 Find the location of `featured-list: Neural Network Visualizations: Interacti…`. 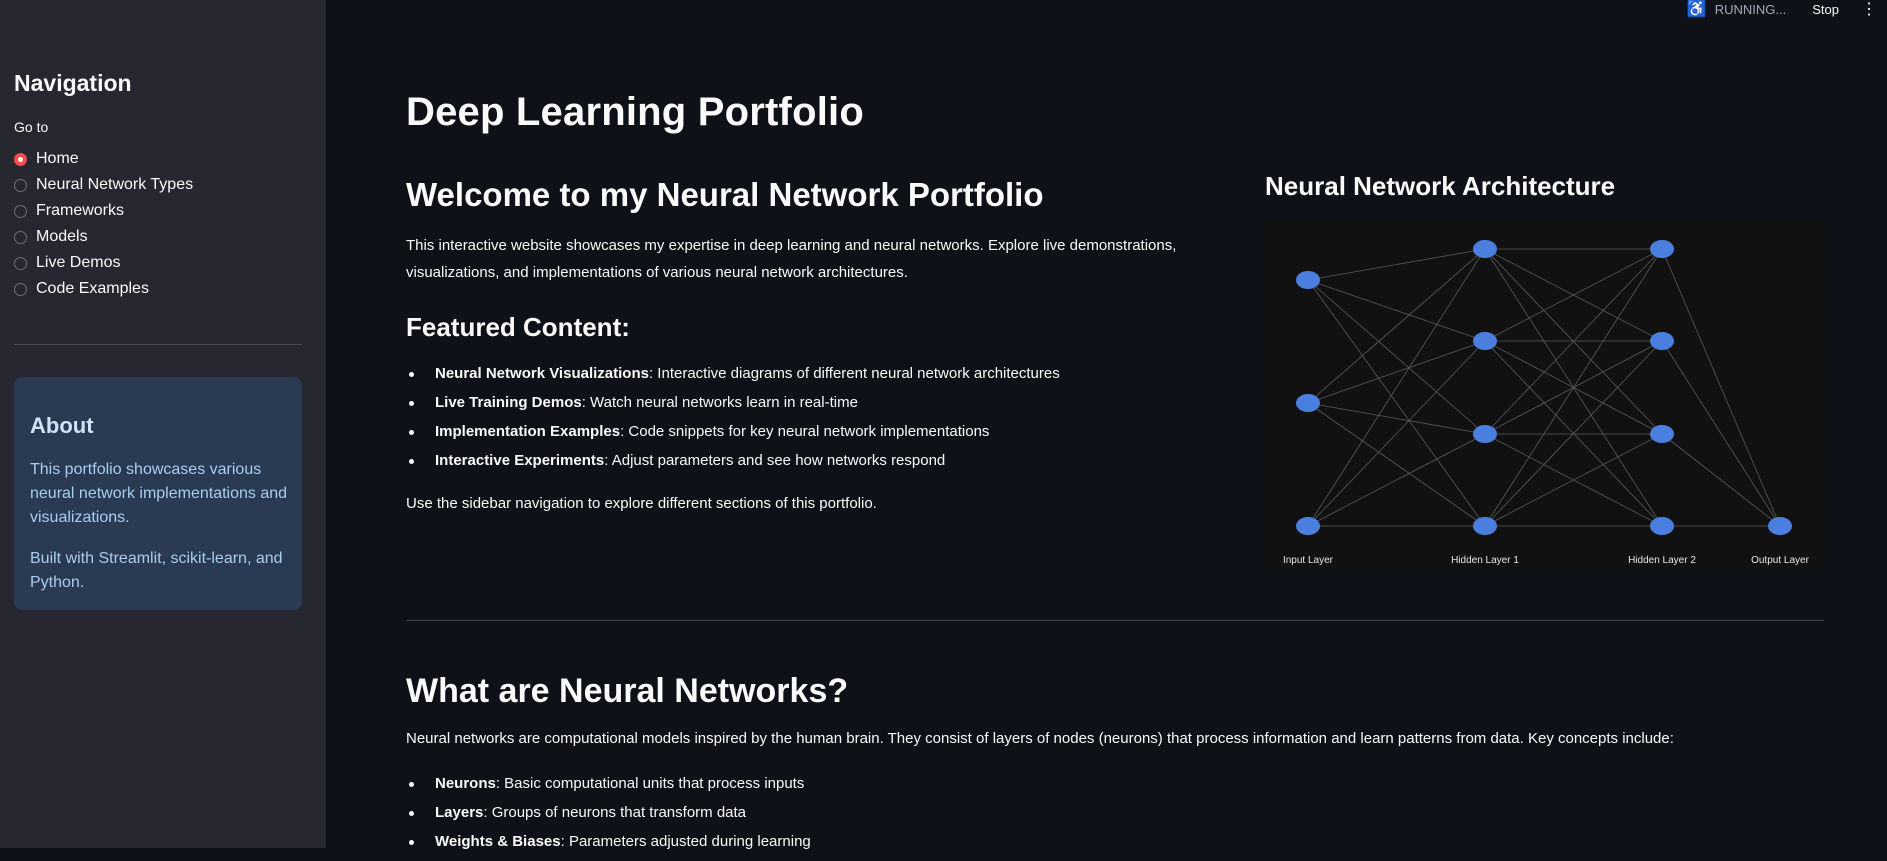

featured-list: Neural Network Visualizations: Interacti… is located at coordinates (733, 422).